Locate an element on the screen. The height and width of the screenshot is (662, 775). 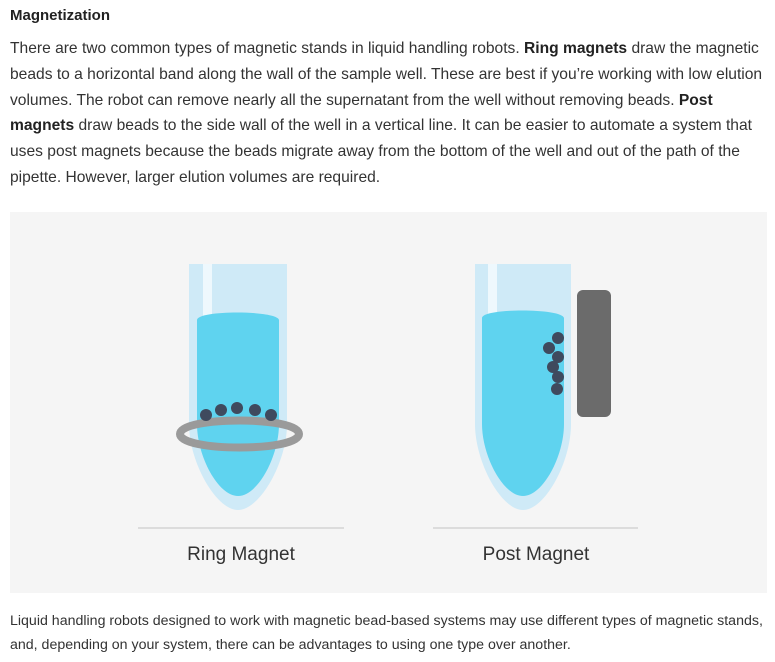
post-magnet-diagram is located at coordinates (535, 396).